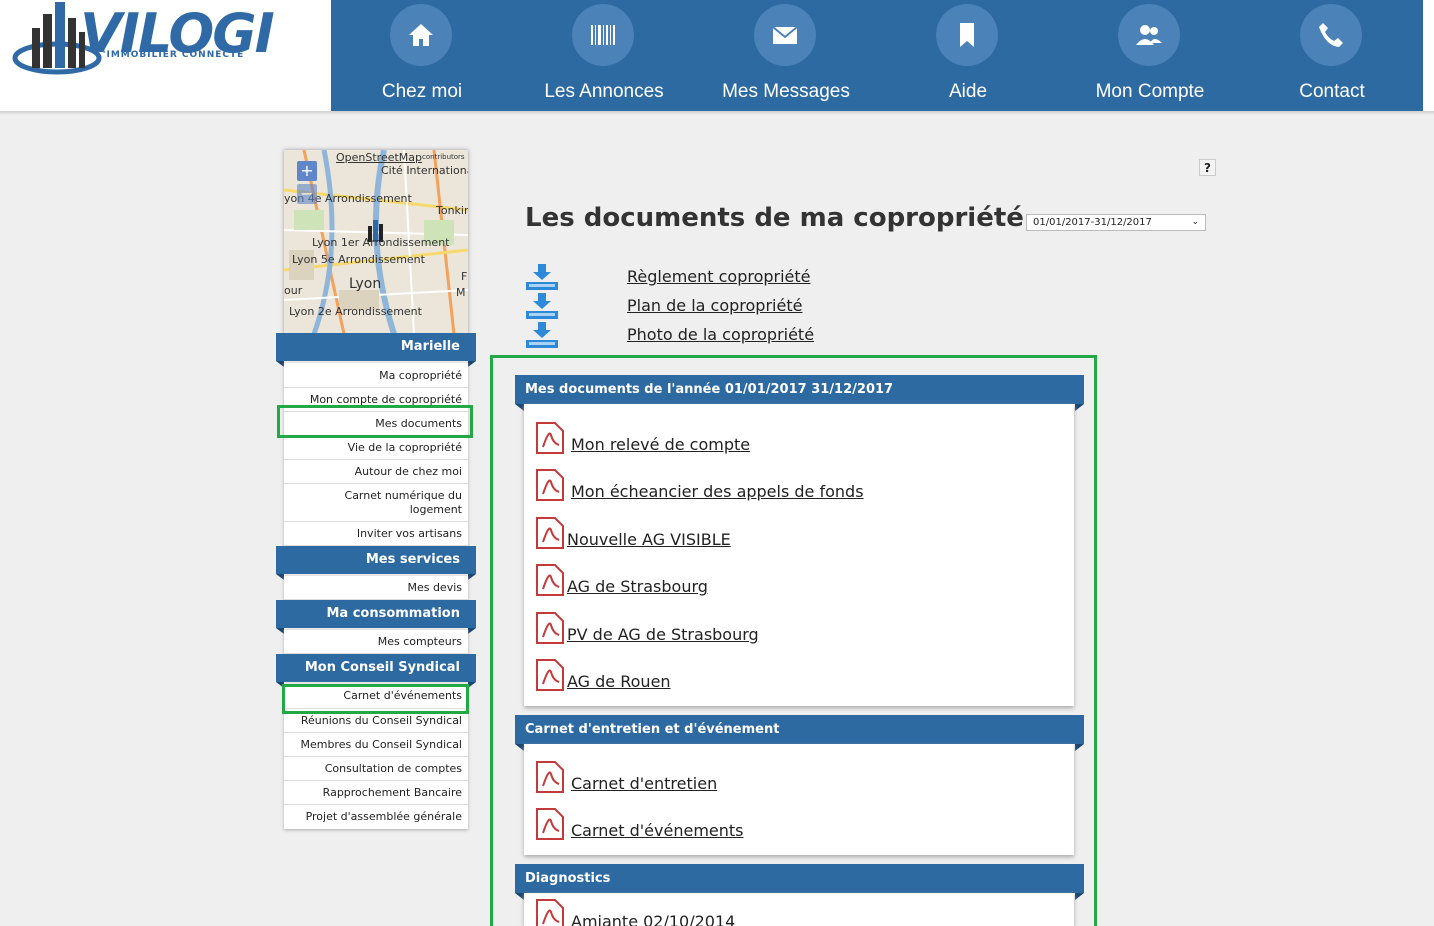 The width and height of the screenshot is (1434, 926). Describe the element at coordinates (381, 242) in the screenshot. I see `map-label: Lyon 1er Arrondissement` at that location.